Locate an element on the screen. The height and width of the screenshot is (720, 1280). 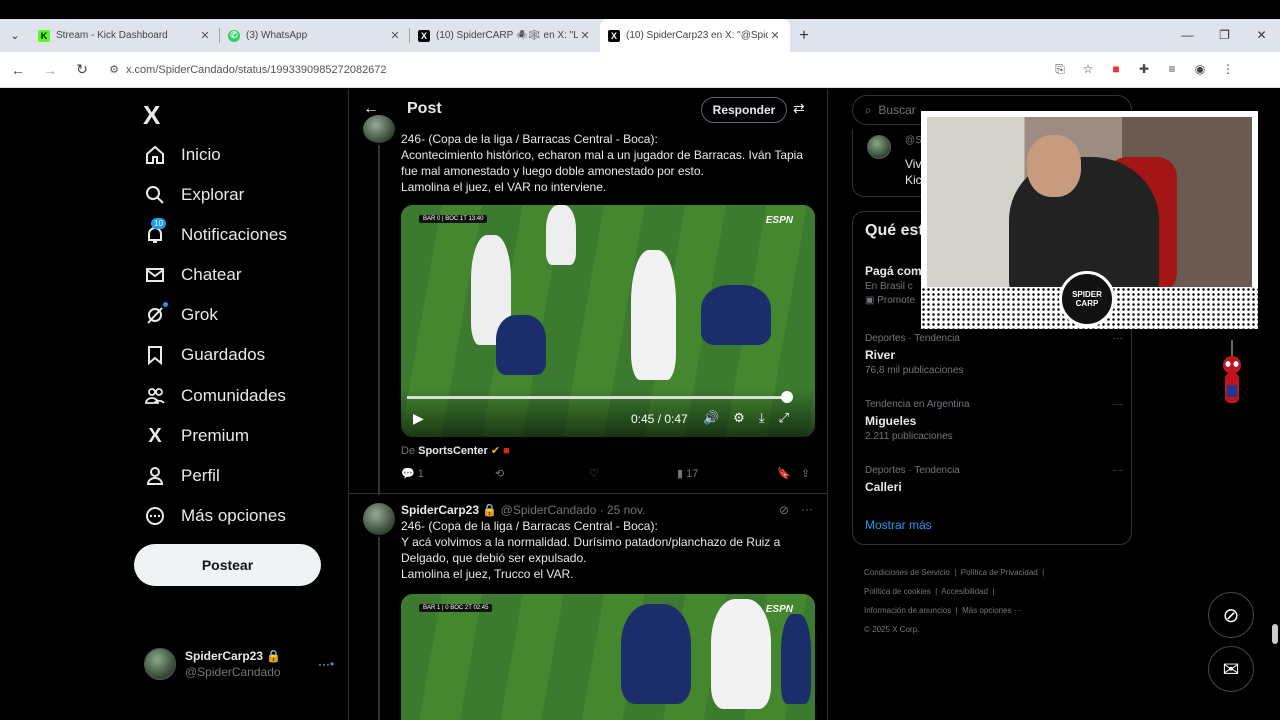
footer-link: Condiciones de Servicio is located at coordinates (907, 572).